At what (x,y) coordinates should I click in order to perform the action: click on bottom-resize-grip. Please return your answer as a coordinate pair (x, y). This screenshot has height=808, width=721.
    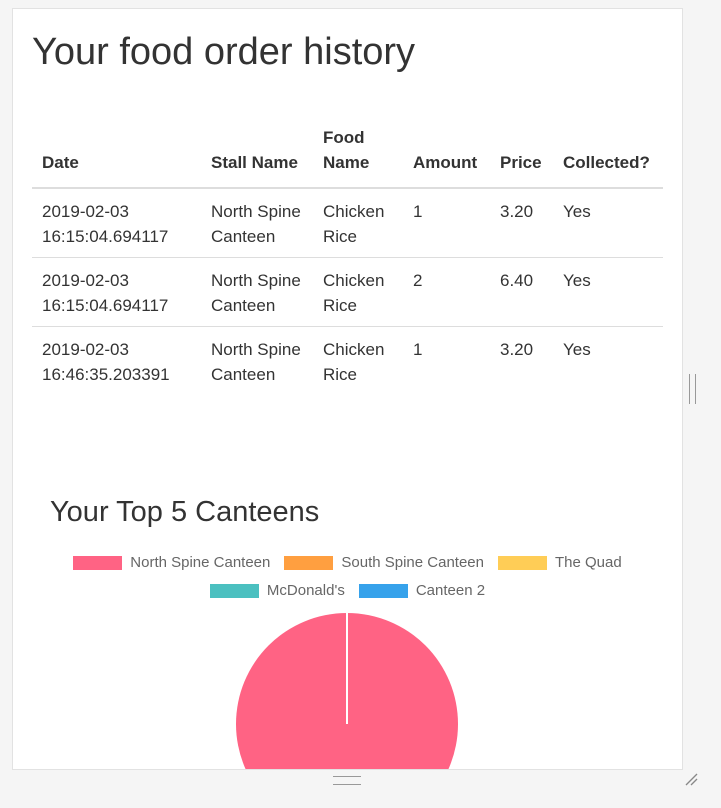
    Looking at the image, I should click on (347, 780).